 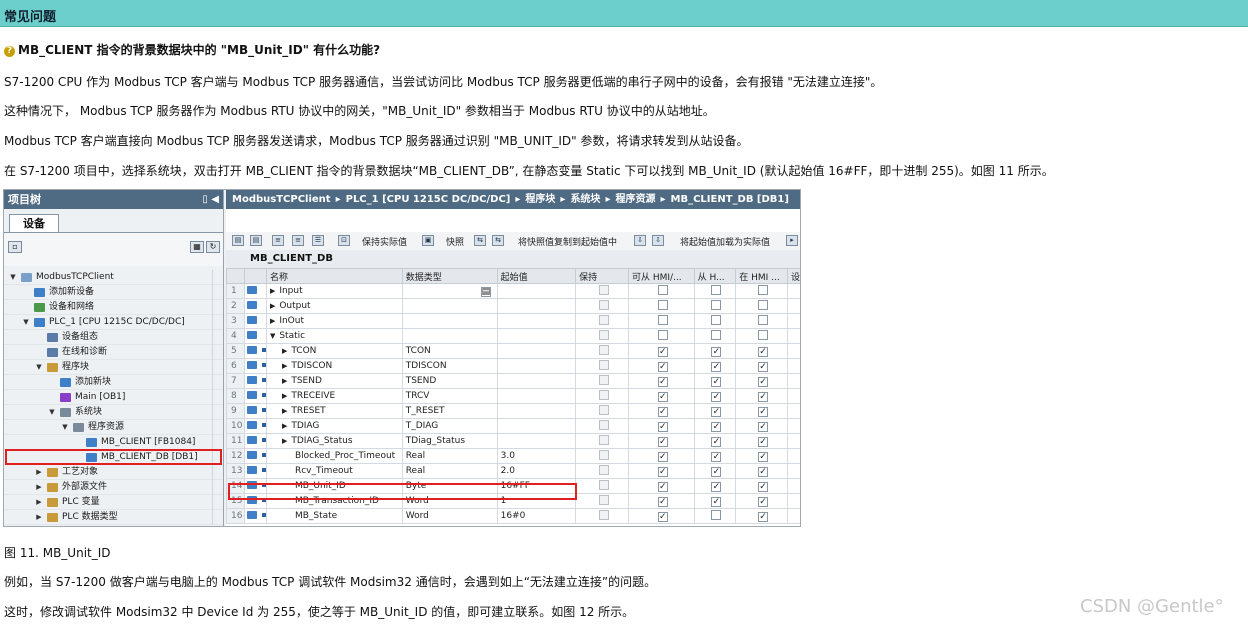 I want to click on var-datatype: T_RESET, so click(x=449, y=411).